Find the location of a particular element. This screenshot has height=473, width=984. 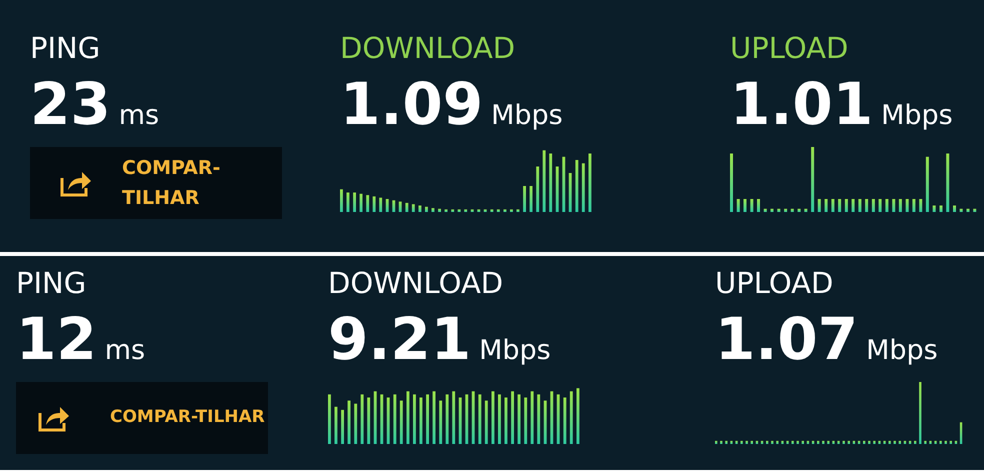

metric-label: UPLOAD is located at coordinates (774, 283).